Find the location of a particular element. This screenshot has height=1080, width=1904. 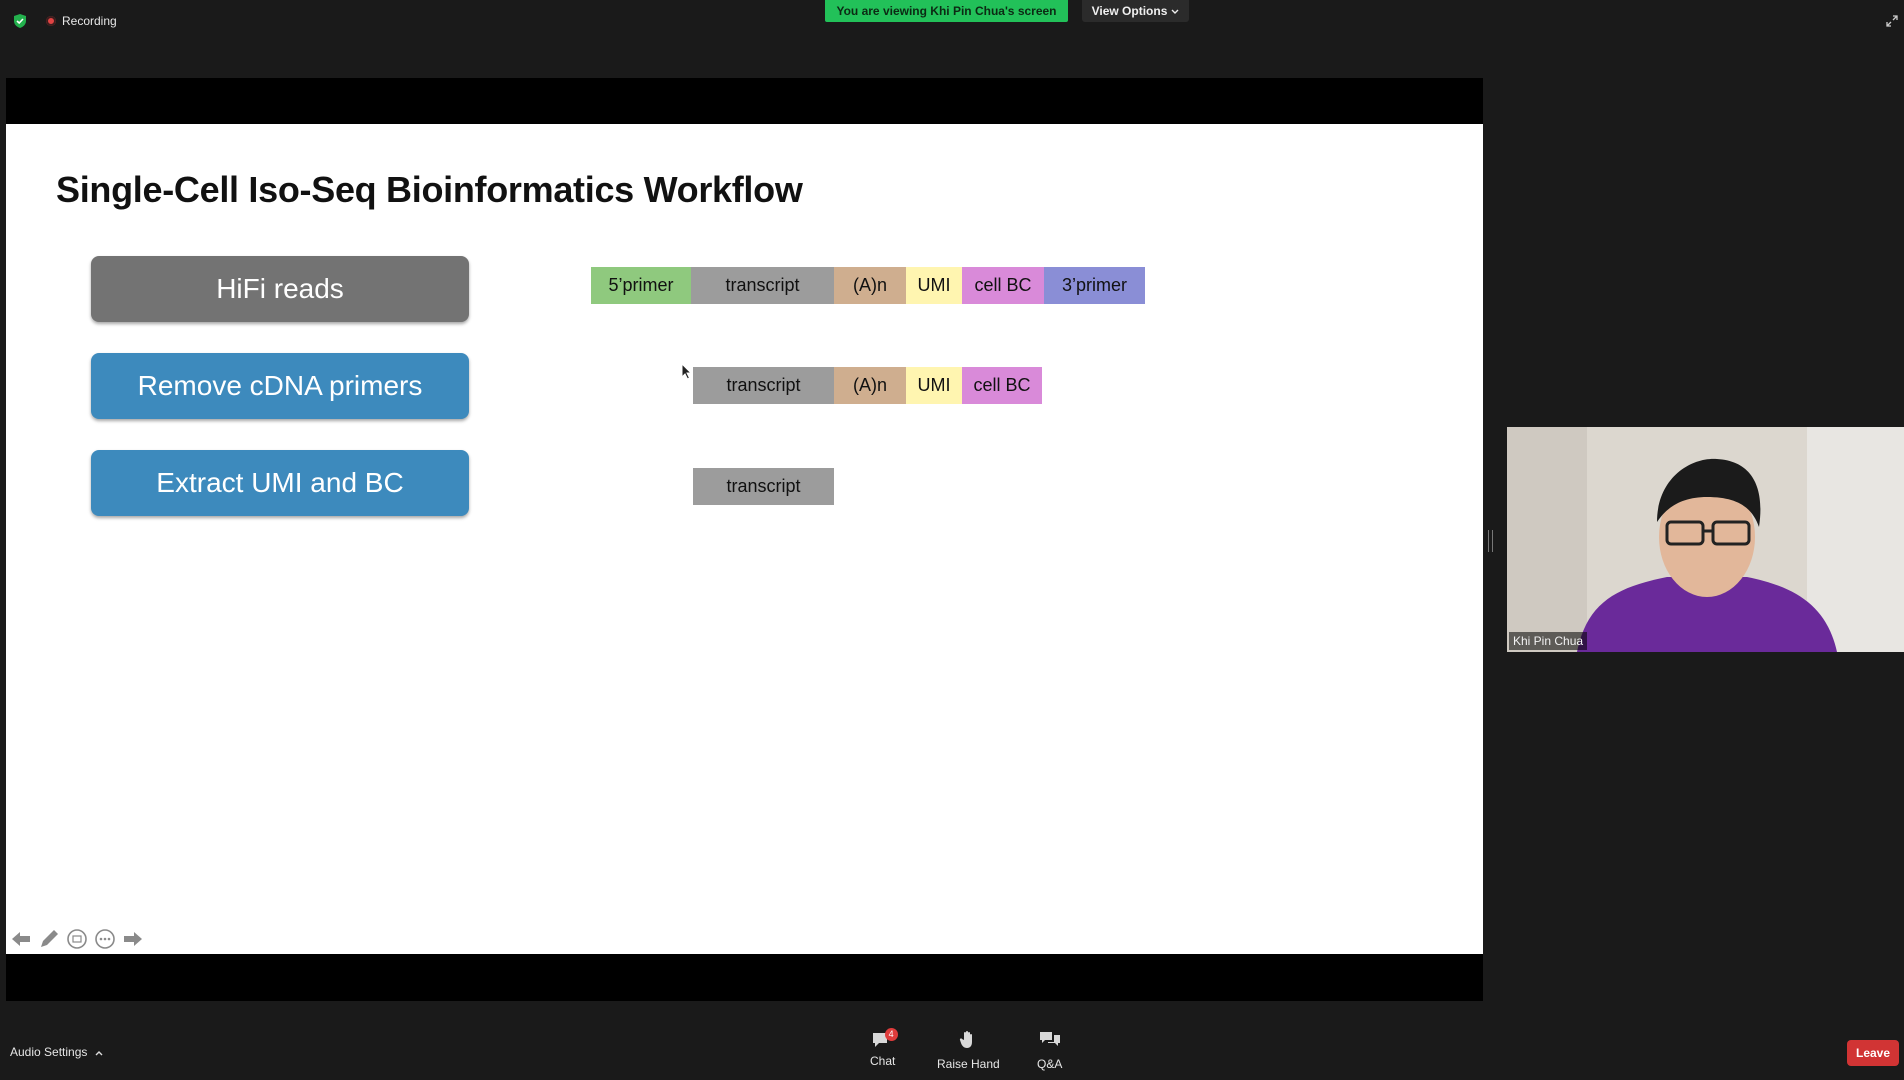

more-icon is located at coordinates (105, 939).